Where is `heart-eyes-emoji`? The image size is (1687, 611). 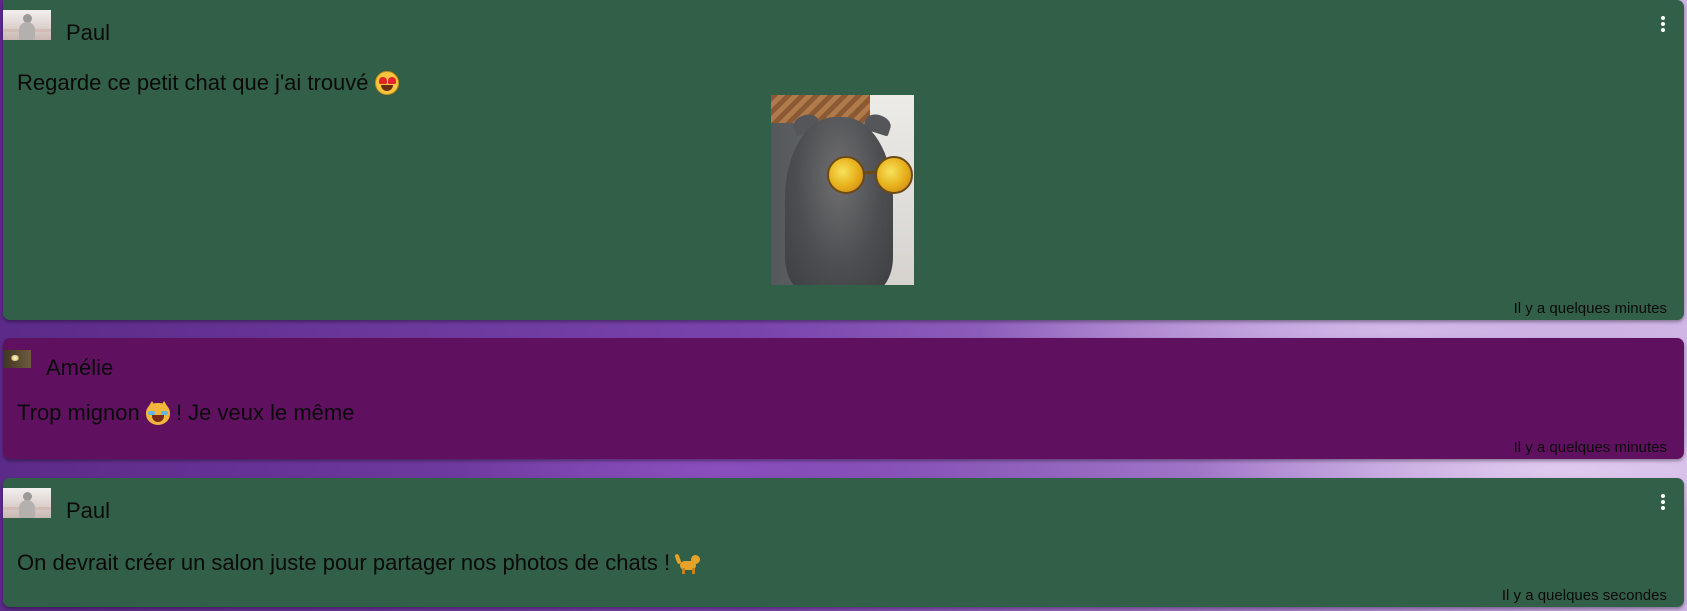
heart-eyes-emoji is located at coordinates (386, 83).